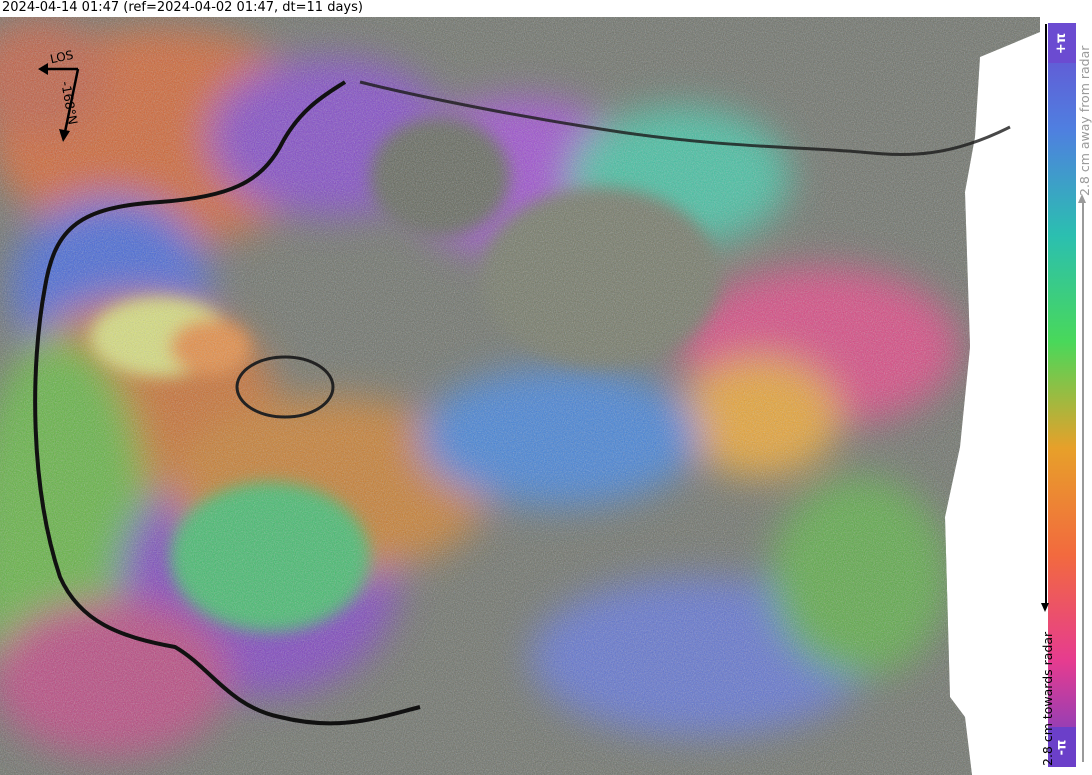  What do you see at coordinates (1082, 478) in the screenshot?
I see `away-arrow` at bounding box center [1082, 478].